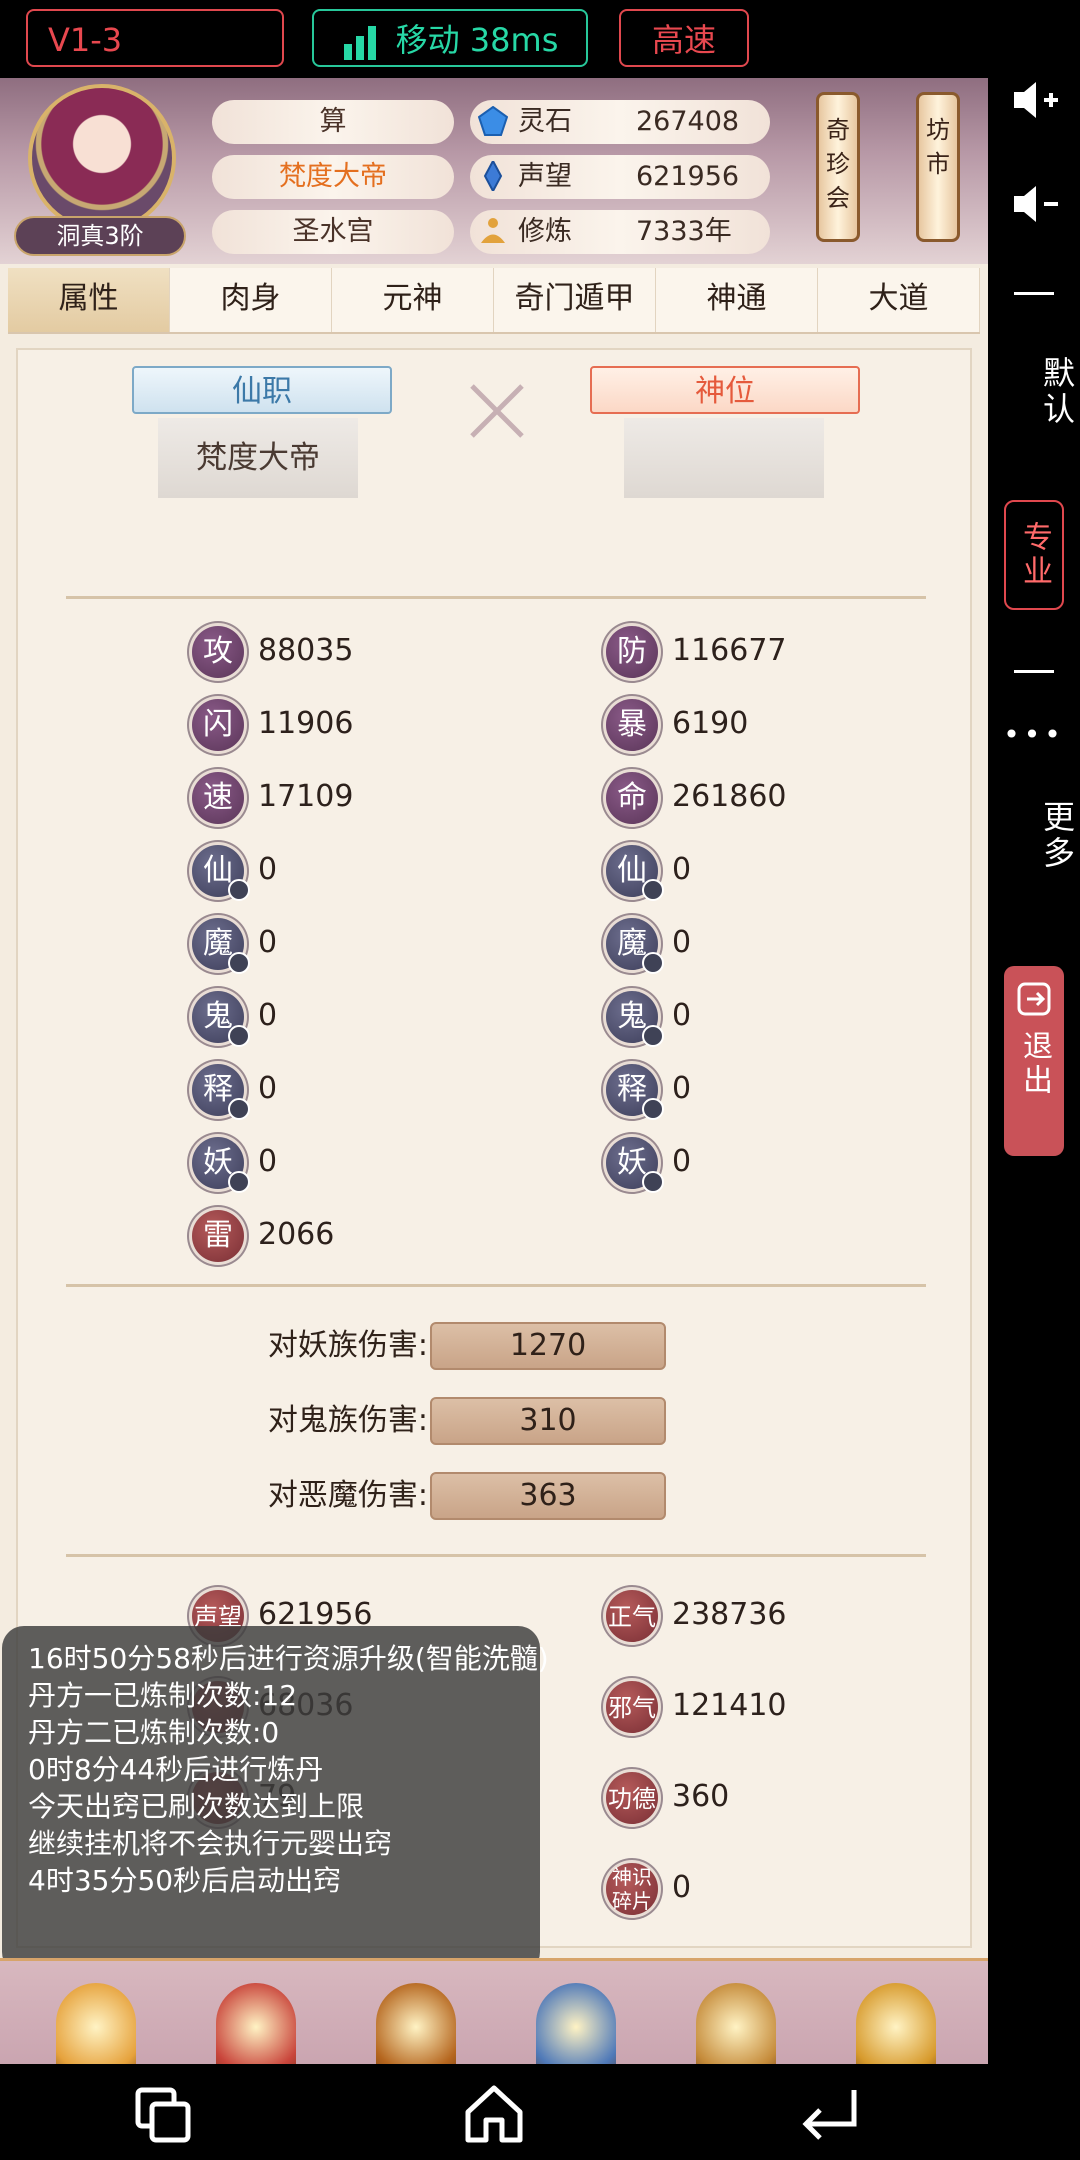 The image size is (1080, 2160). I want to click on cultivate-icon, so click(96, 2023).